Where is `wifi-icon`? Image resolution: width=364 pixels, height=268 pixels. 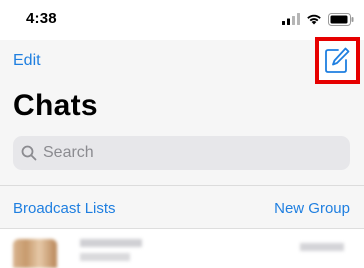
wifi-icon is located at coordinates (314, 19).